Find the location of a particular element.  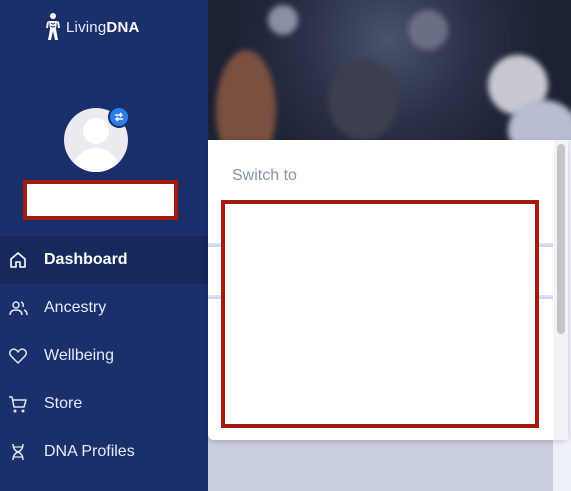

scrollbar-thumb is located at coordinates (561, 239).